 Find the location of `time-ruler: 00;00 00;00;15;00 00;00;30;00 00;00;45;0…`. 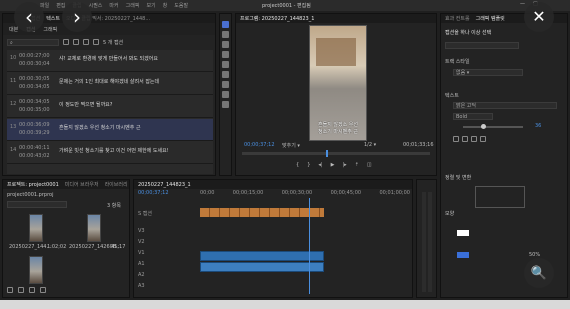

time-ruler: 00;00 00;00;15;00 00;00;30;00 00;00;45;0… is located at coordinates (305, 194).